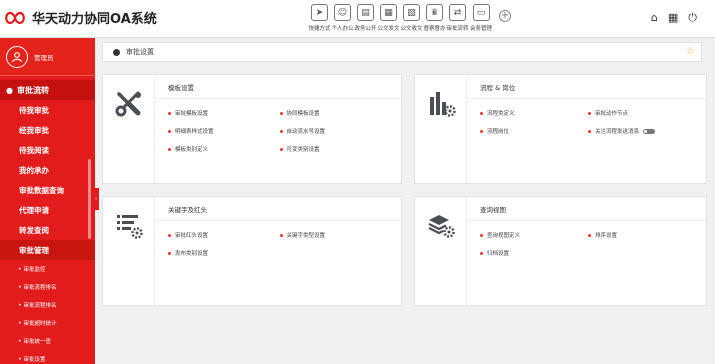 This screenshot has height=364, width=715. What do you see at coordinates (690, 51) in the screenshot?
I see `favorite-star-icon: ☆` at bounding box center [690, 51].